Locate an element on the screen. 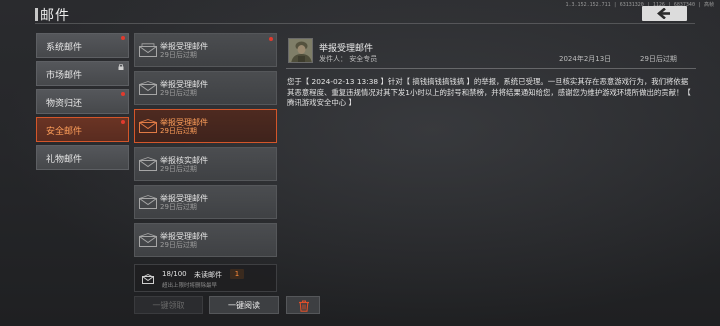 This screenshot has width=720, height=326. category-gift-mail: 礼物邮件 is located at coordinates (82, 157).